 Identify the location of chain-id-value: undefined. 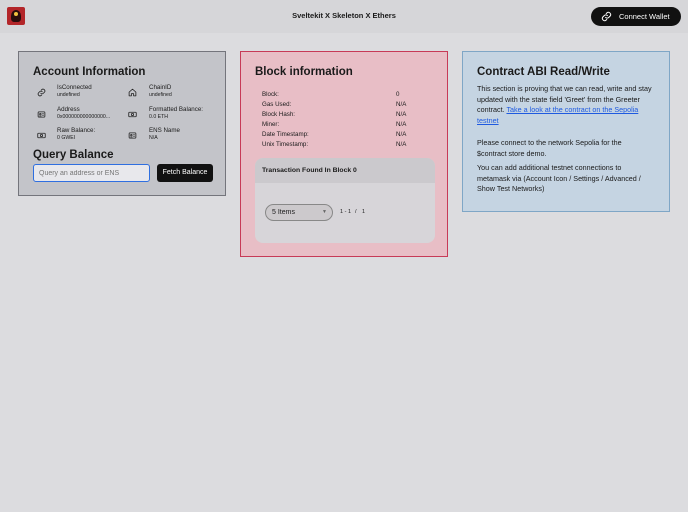
(160, 94).